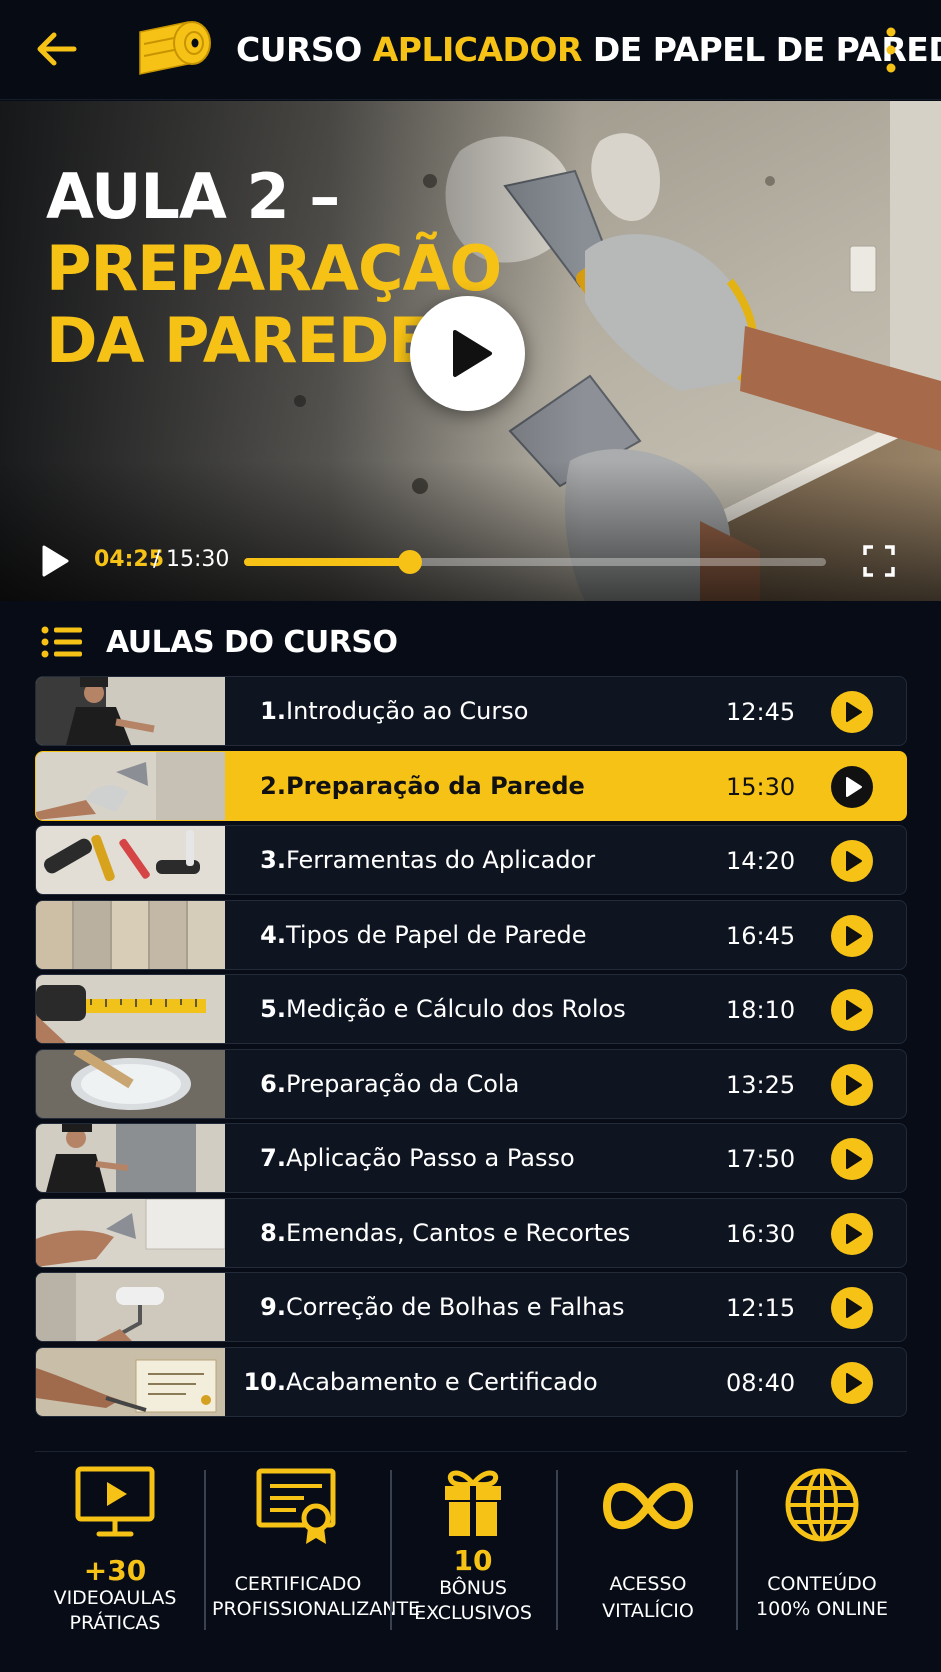 Image resolution: width=941 pixels, height=1672 pixels. What do you see at coordinates (458, 1233) in the screenshot?
I see `lesson-title: Emendas, Cantos e Recortes` at bounding box center [458, 1233].